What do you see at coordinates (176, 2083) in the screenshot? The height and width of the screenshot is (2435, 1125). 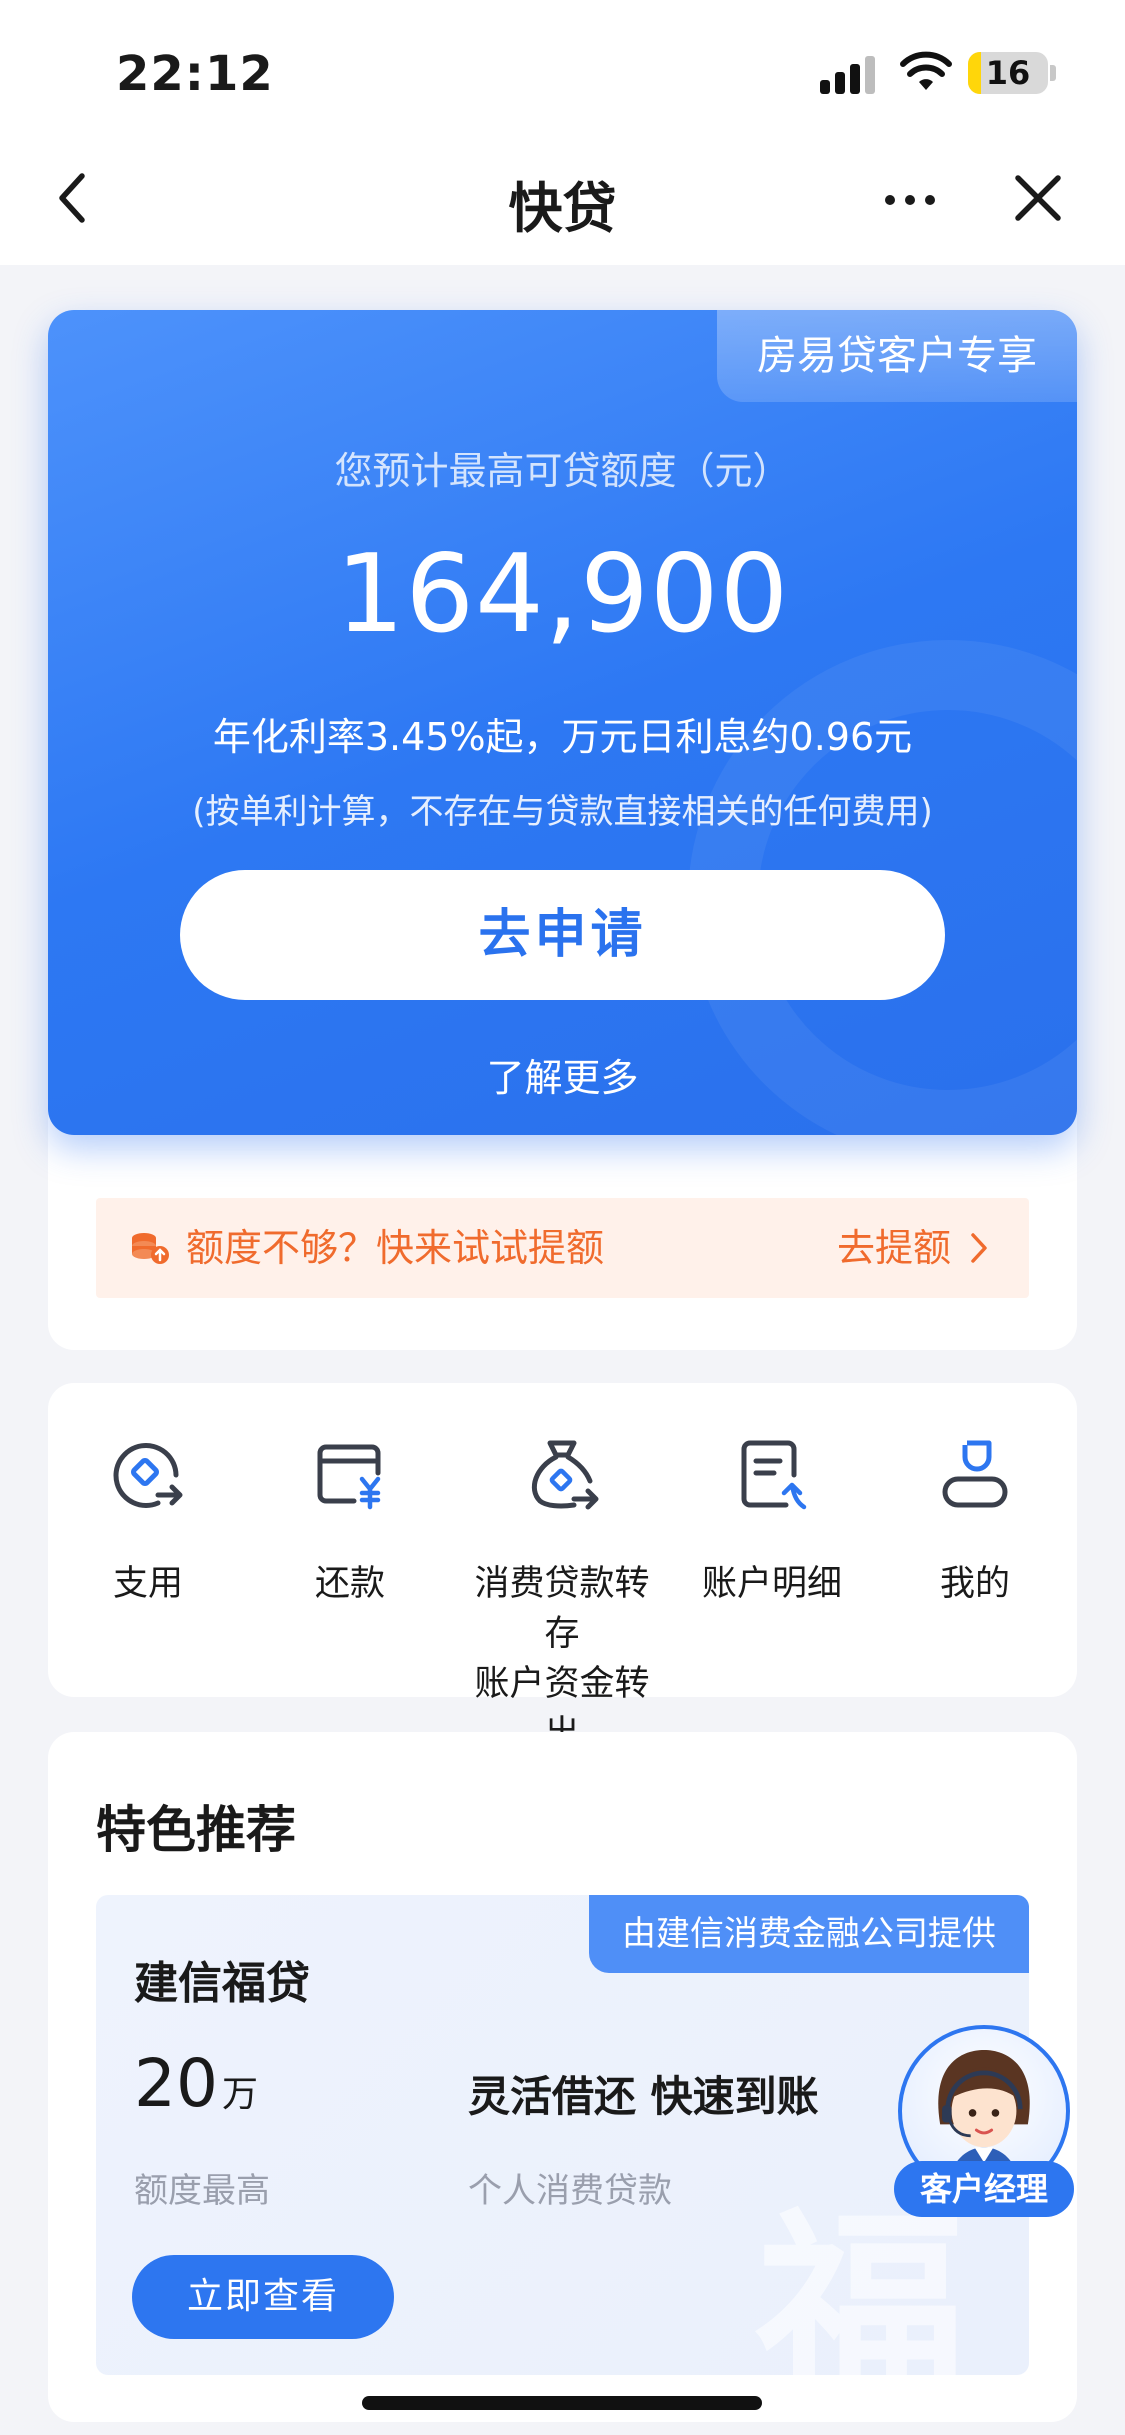 I see `product-amount-value: 20` at bounding box center [176, 2083].